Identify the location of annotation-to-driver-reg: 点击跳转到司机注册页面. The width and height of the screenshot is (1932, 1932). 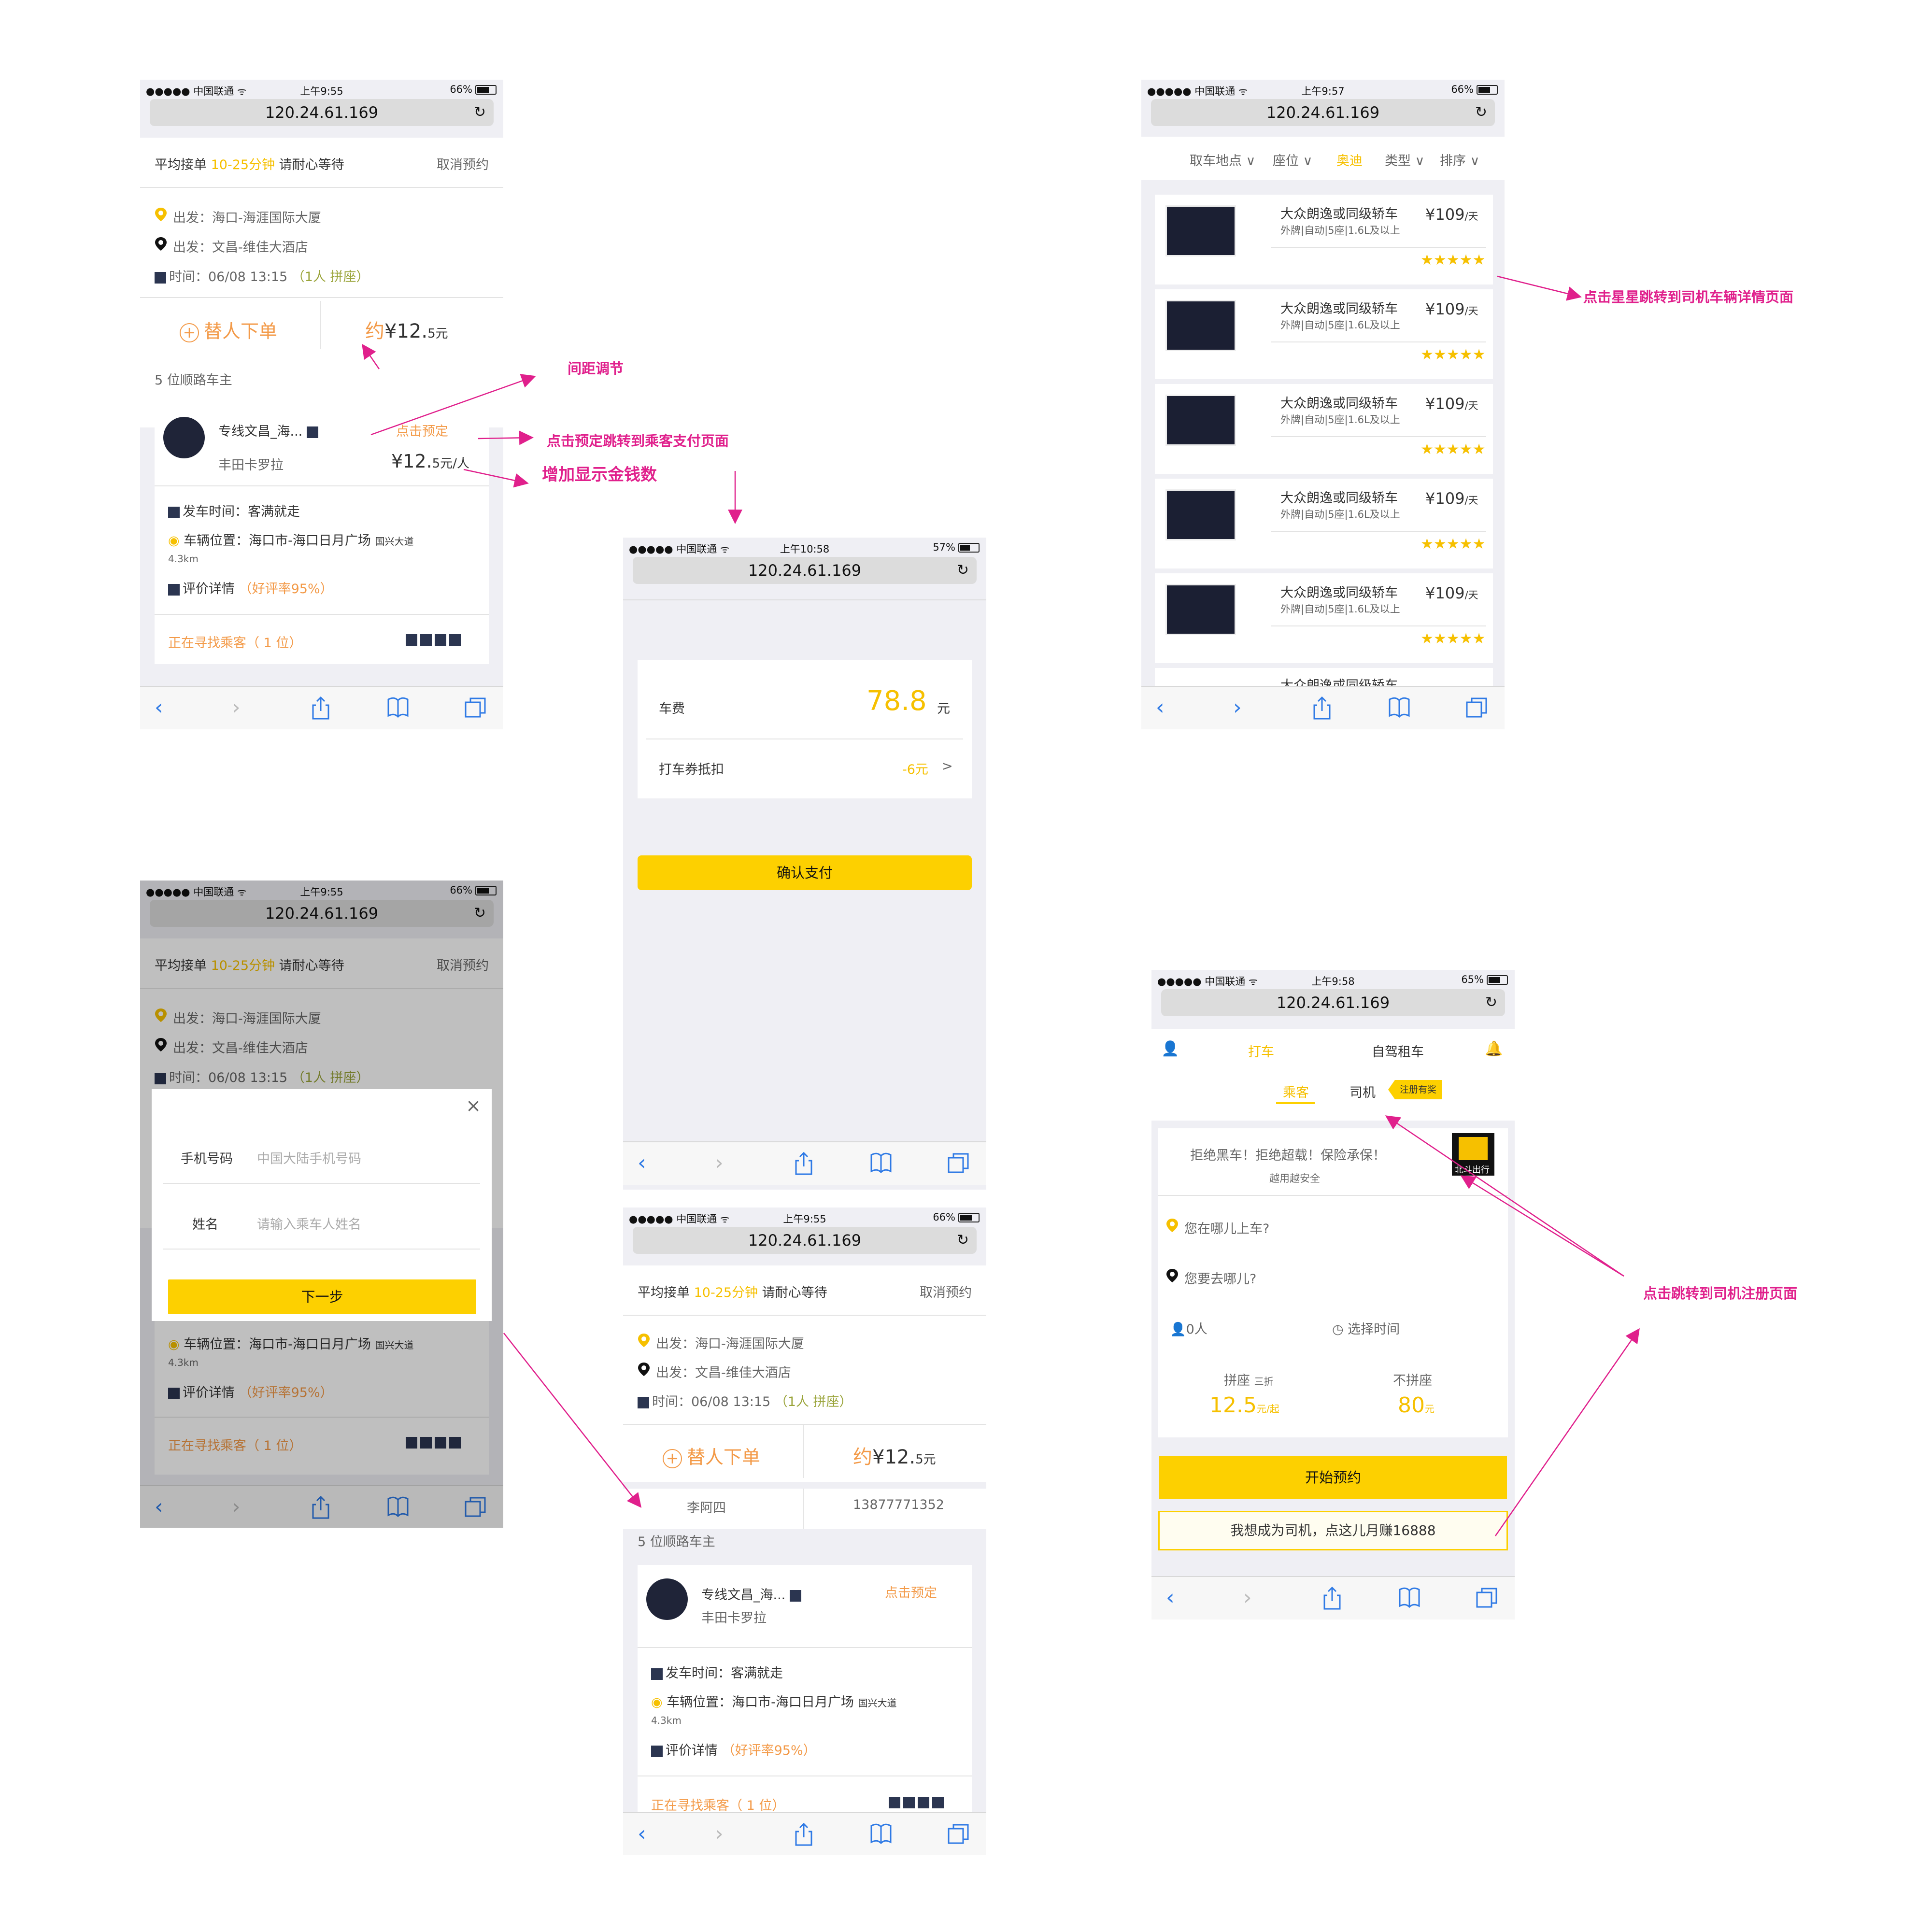
(1720, 1293).